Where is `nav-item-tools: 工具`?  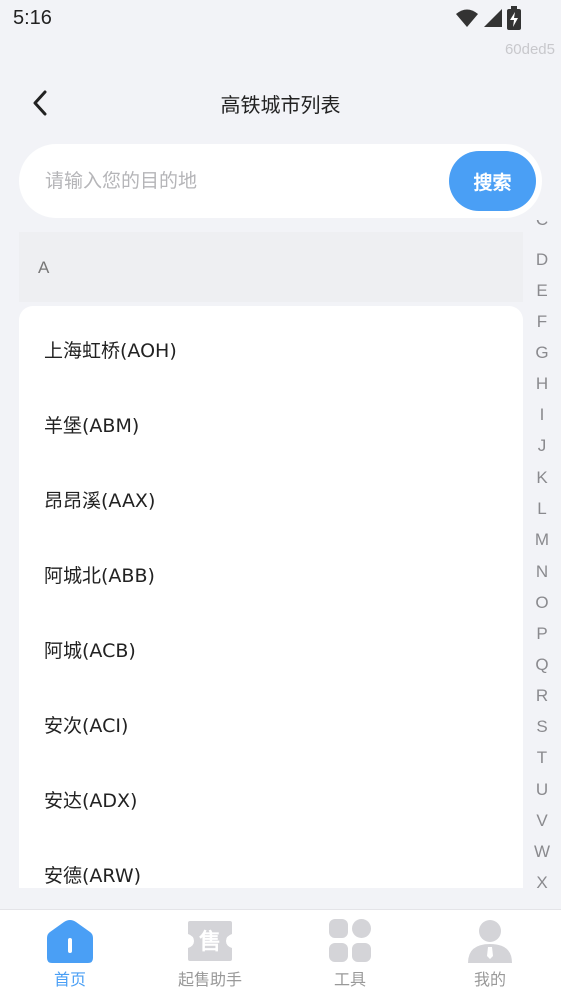 nav-item-tools: 工具 is located at coordinates (350, 954).